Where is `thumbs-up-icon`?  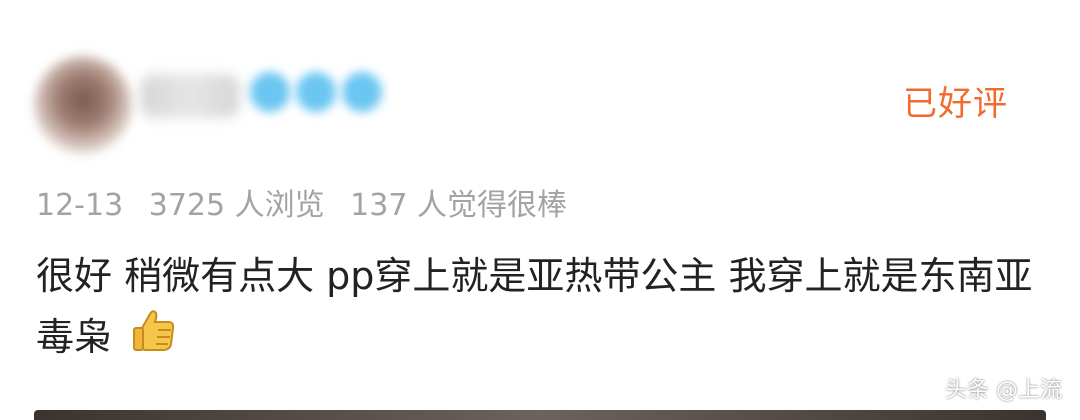
thumbs-up-icon is located at coordinates (154, 330).